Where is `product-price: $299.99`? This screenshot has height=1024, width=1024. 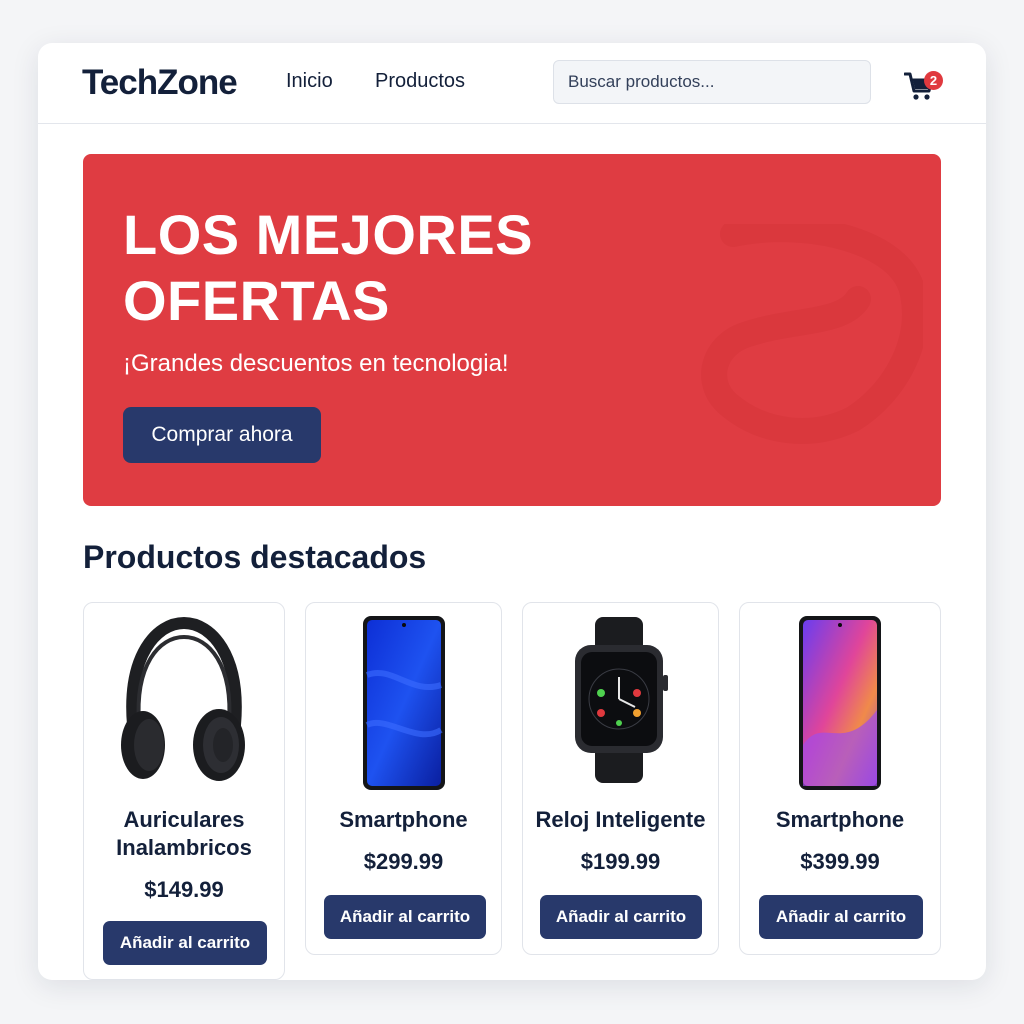 product-price: $299.99 is located at coordinates (403, 861).